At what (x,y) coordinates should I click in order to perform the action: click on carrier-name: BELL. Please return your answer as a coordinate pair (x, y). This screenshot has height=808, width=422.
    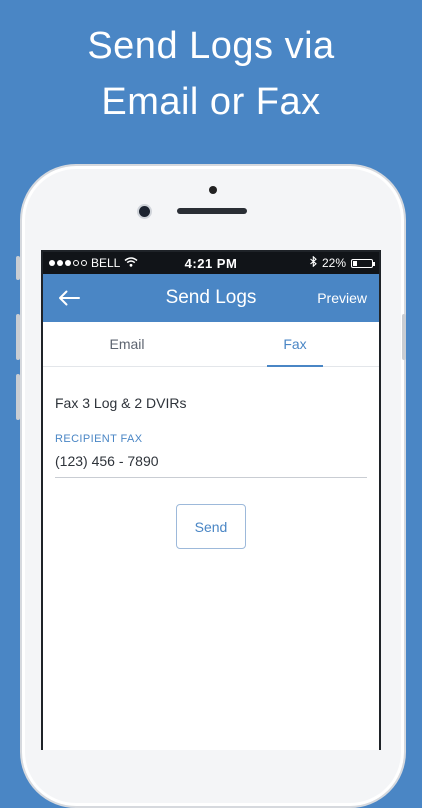
    Looking at the image, I should click on (106, 263).